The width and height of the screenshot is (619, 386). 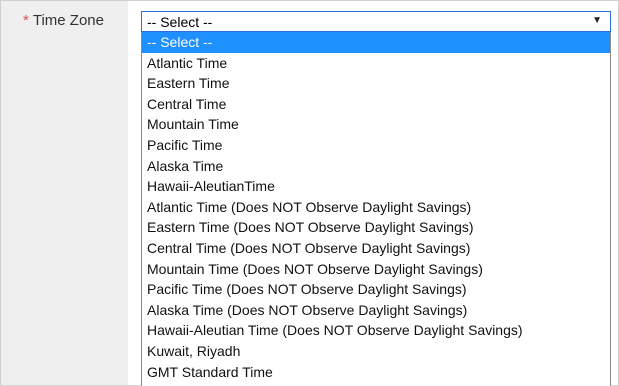 I want to click on option-gmt-standard-time: GMT Standard Time, so click(x=376, y=372).